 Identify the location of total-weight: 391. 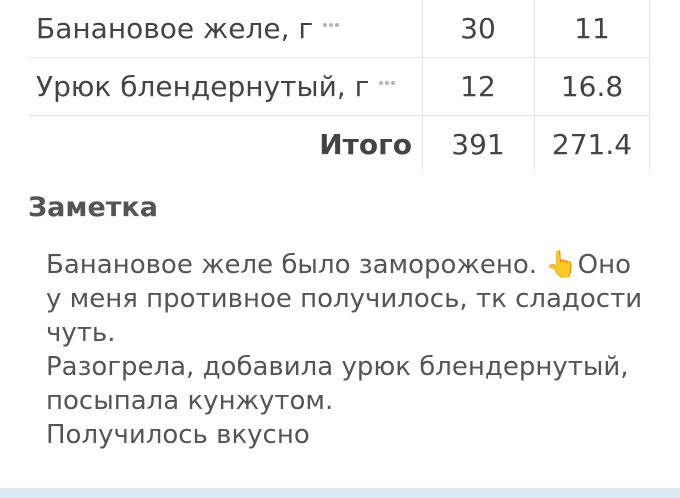
(478, 144).